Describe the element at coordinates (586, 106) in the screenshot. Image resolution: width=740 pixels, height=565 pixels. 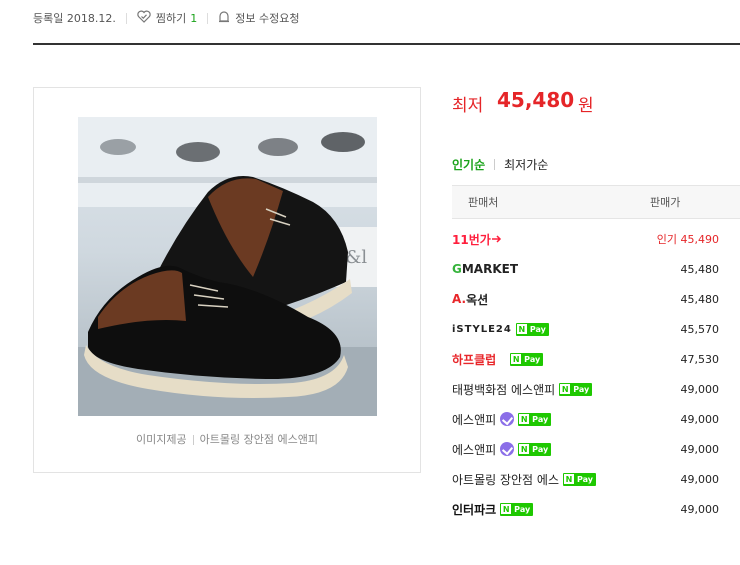
I see `lowest-price-unit: 원` at that location.